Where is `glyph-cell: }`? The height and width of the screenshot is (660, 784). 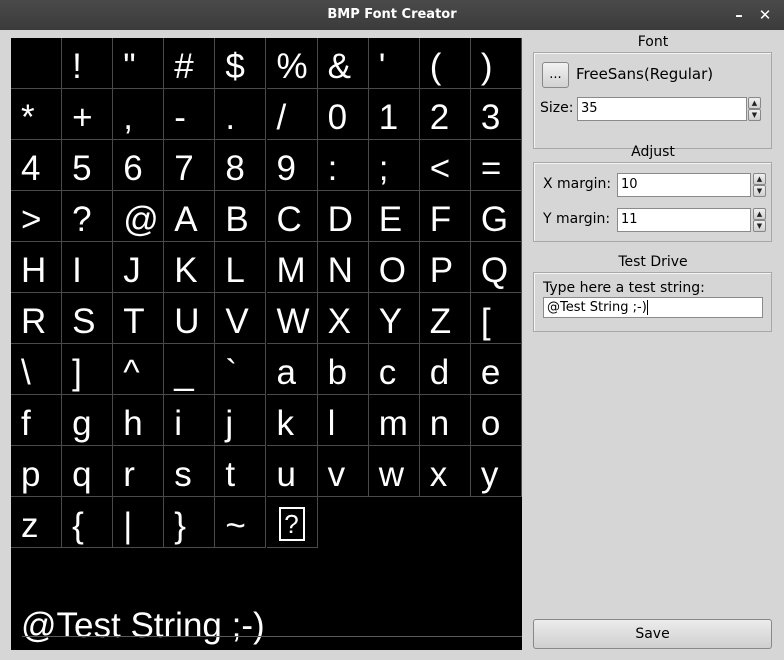
glyph-cell: } is located at coordinates (190, 522).